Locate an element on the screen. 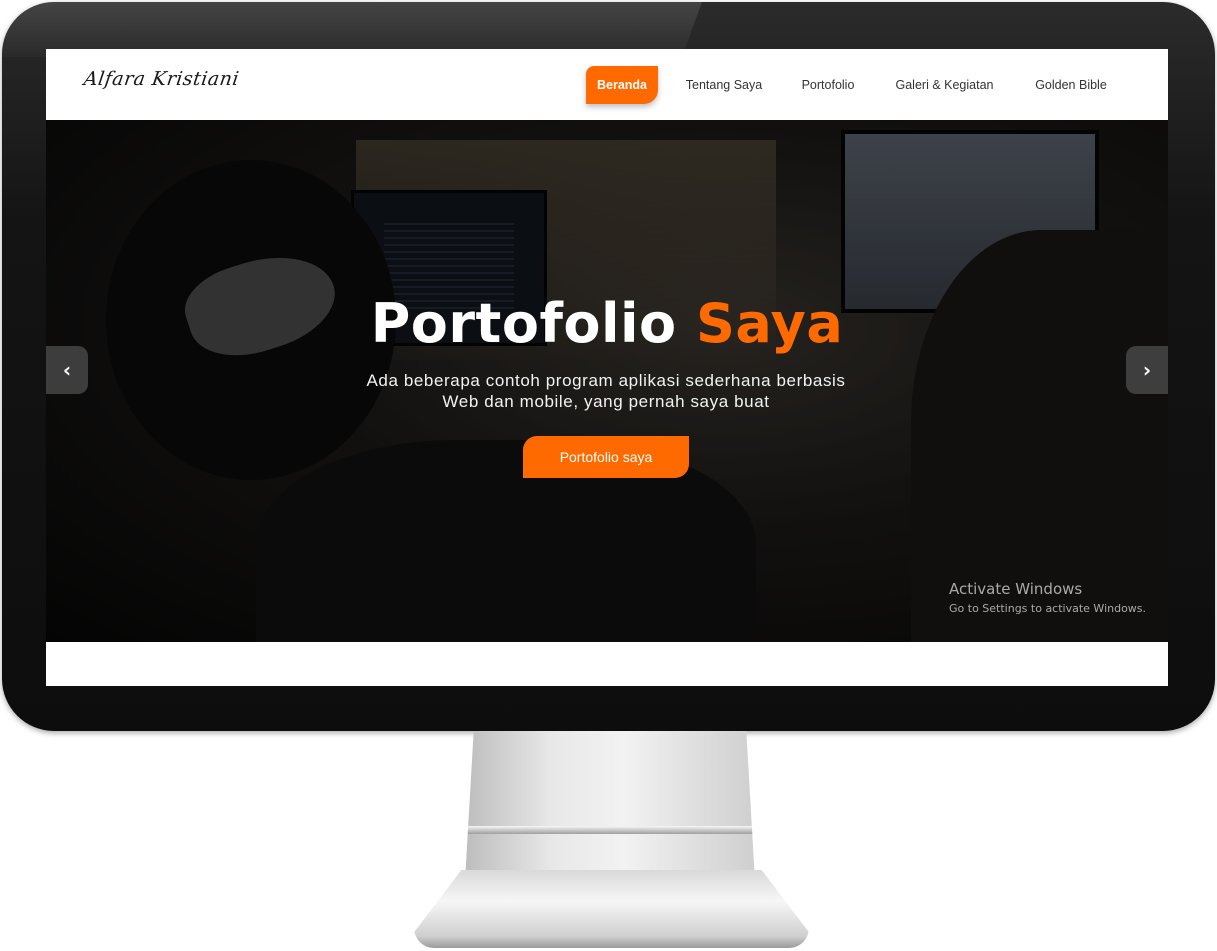  watermark-subtitle: Go to Settings to activate Windows. is located at coordinates (1048, 608).